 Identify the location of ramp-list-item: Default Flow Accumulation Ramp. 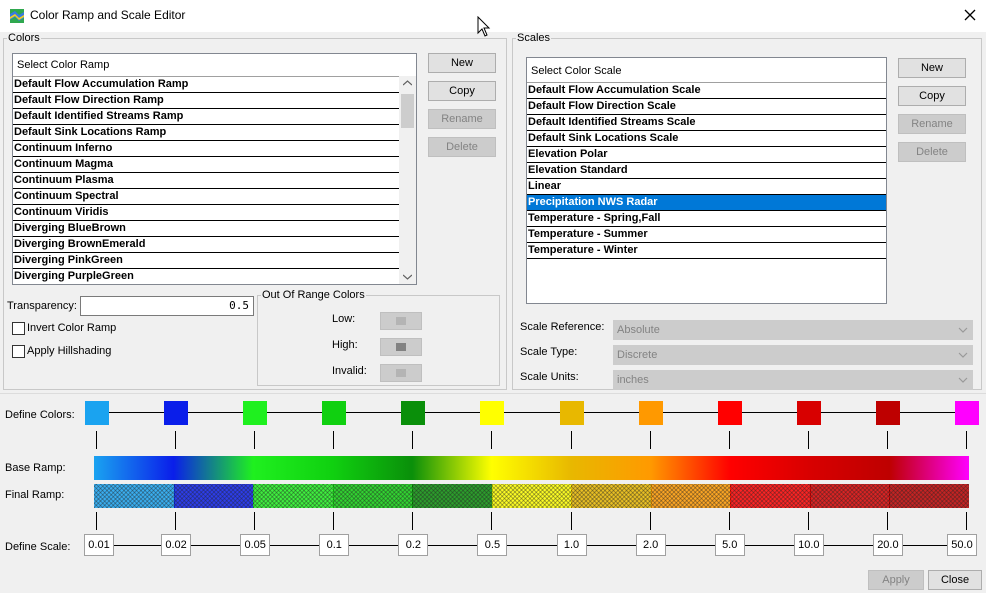
(206, 85).